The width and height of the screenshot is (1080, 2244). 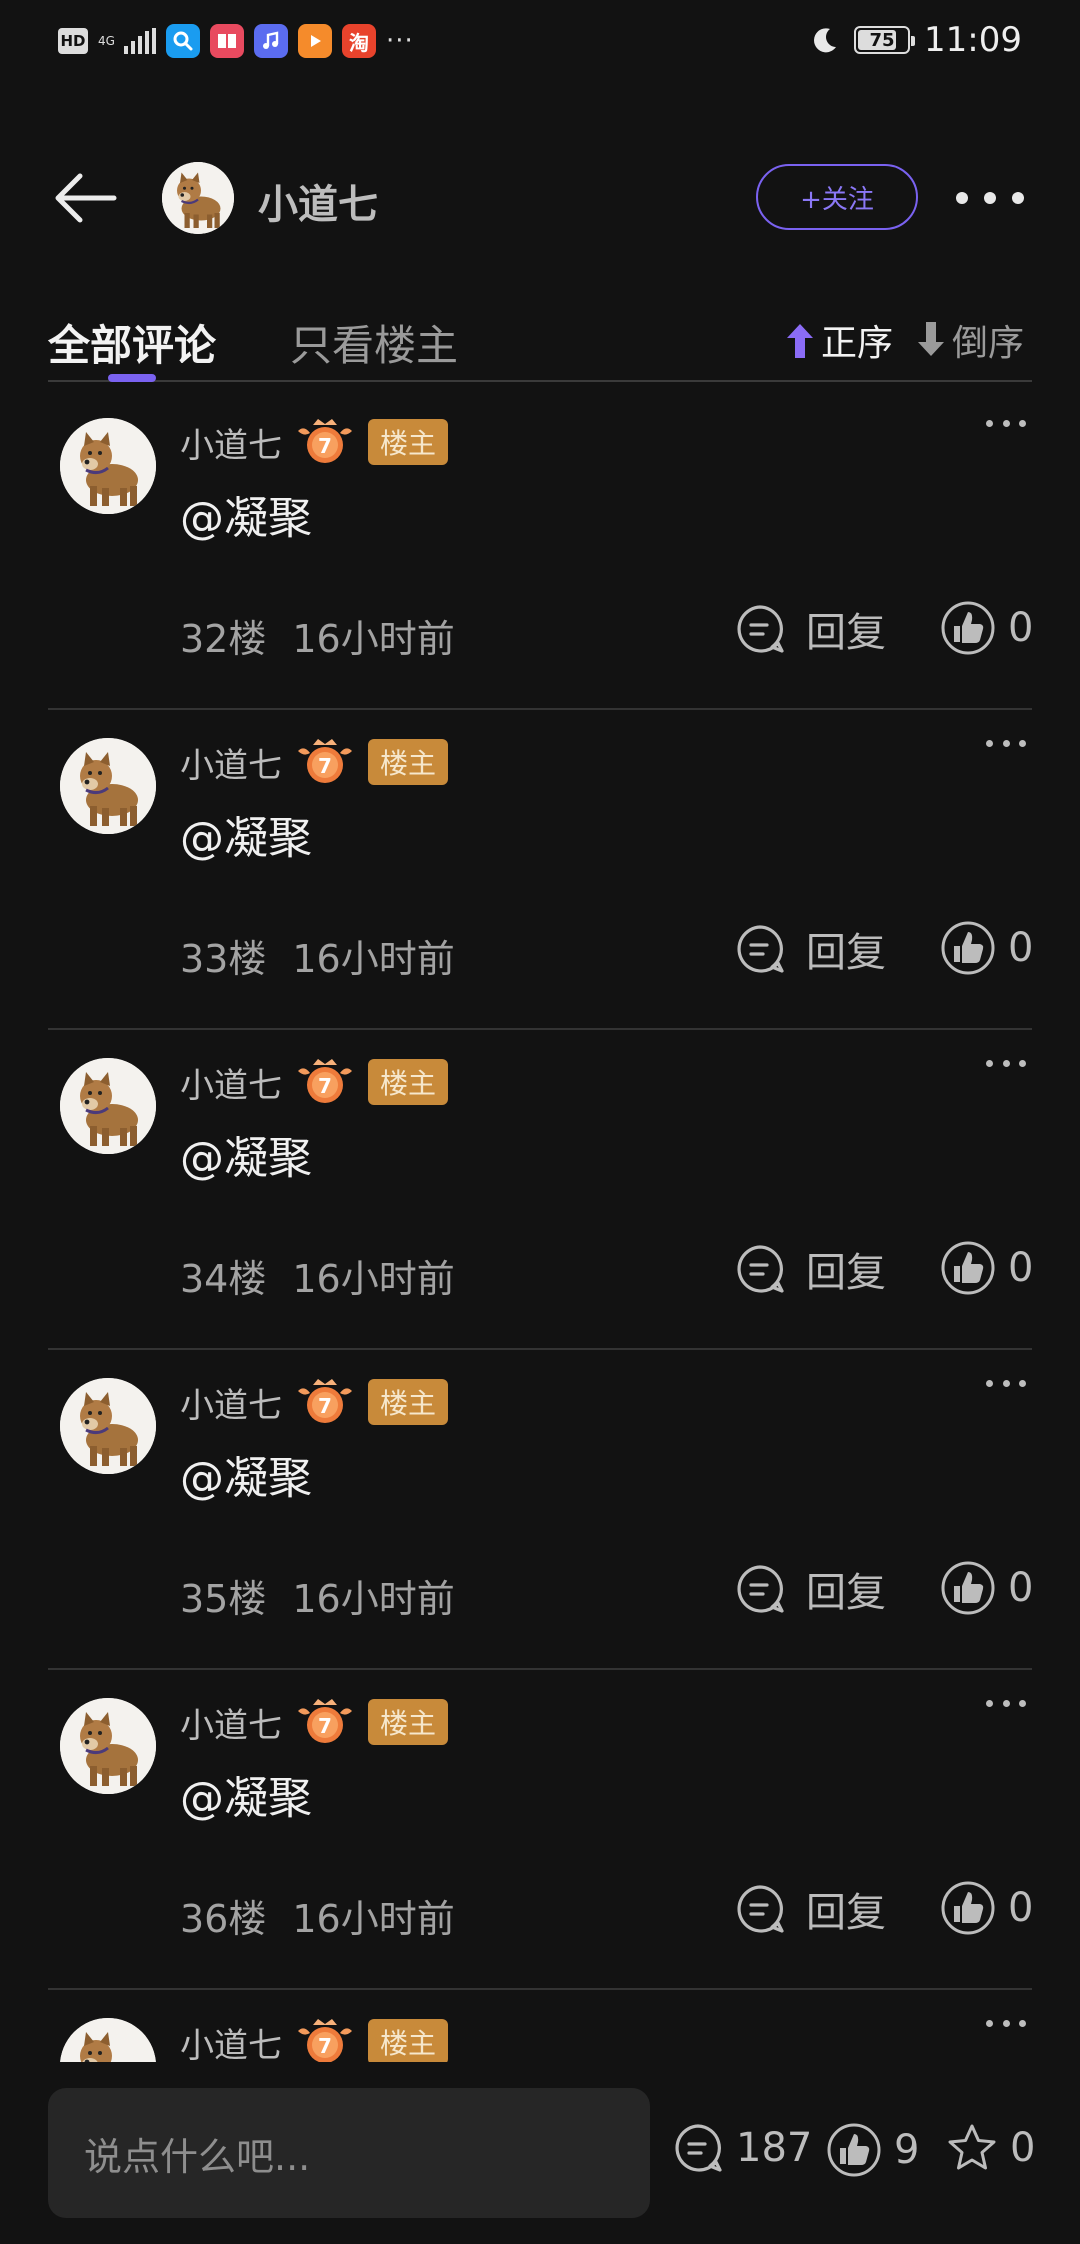 I want to click on hd-icon: HD, so click(x=73, y=41).